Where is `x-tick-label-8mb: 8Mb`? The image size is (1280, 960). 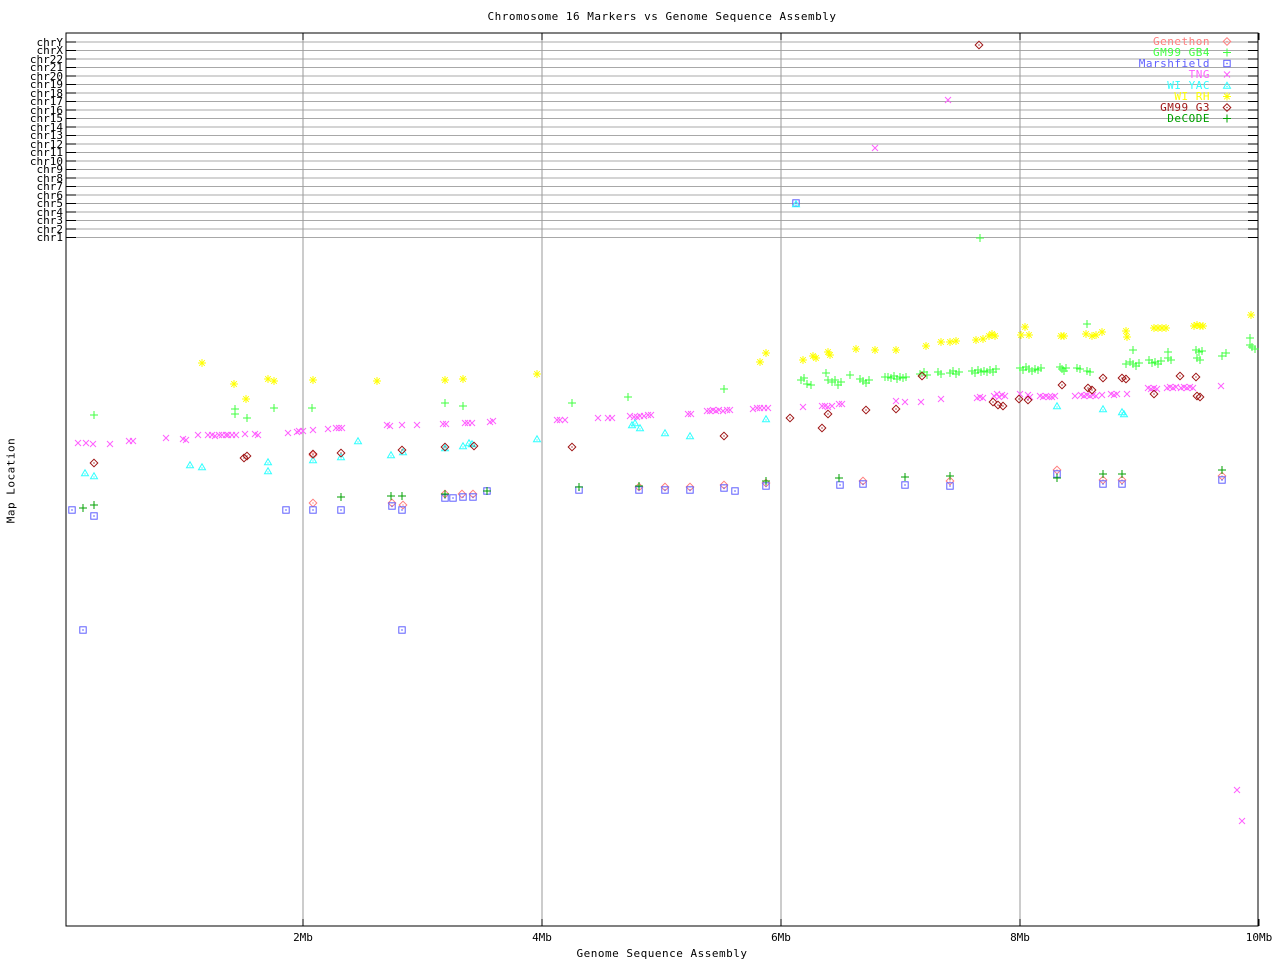 x-tick-label-8mb: 8Mb is located at coordinates (1020, 937).